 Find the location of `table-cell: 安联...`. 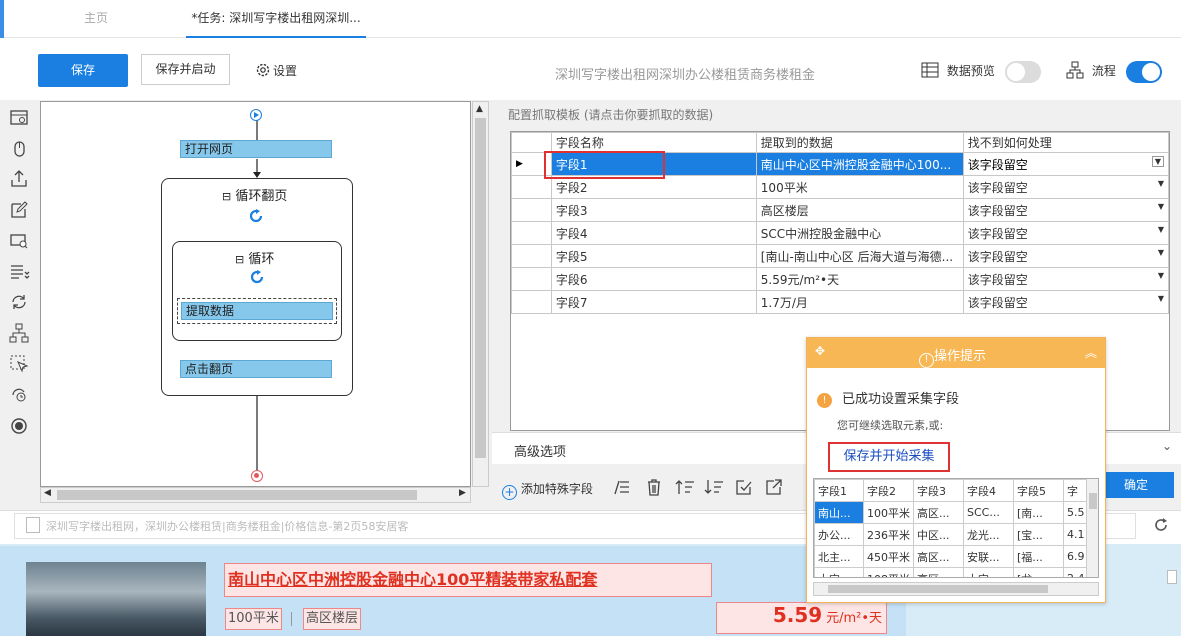

table-cell: 安联... is located at coordinates (988, 556).